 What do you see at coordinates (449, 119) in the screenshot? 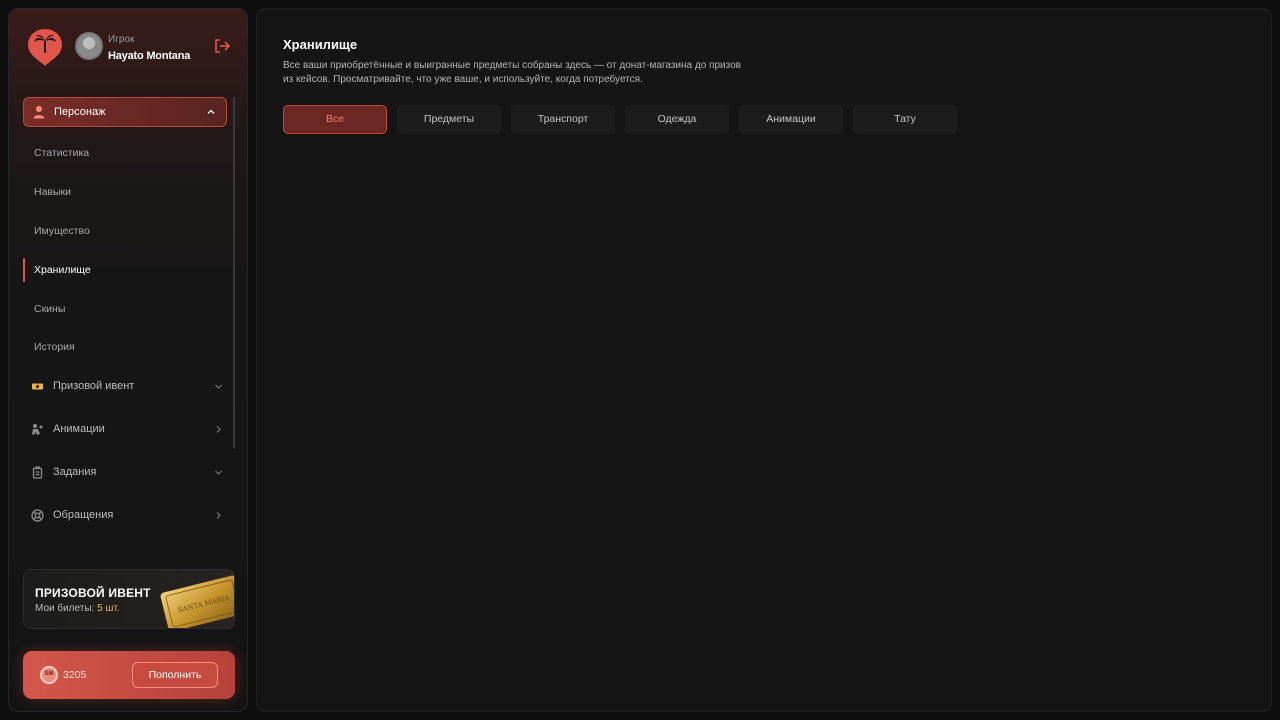
I see `tab-items: Предметы` at bounding box center [449, 119].